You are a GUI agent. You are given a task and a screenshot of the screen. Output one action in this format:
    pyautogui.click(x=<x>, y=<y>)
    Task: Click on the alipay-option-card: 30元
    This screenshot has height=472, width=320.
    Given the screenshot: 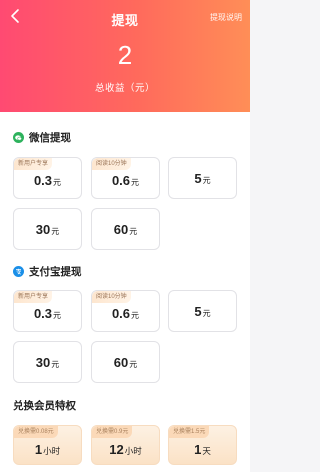 What is the action you would take?
    pyautogui.click(x=47, y=362)
    